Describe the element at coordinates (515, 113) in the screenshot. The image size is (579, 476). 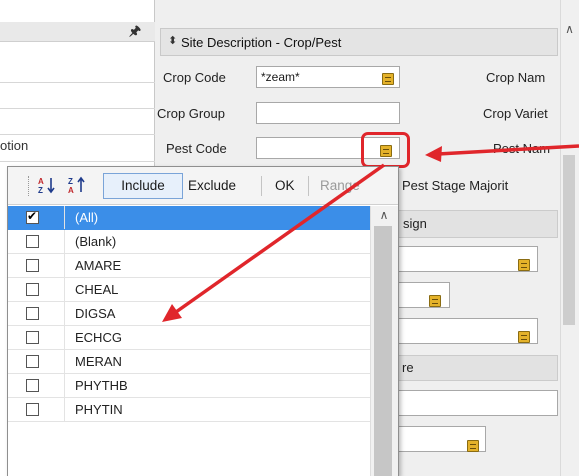
I see `crop-variety-label: Crop Variet` at that location.